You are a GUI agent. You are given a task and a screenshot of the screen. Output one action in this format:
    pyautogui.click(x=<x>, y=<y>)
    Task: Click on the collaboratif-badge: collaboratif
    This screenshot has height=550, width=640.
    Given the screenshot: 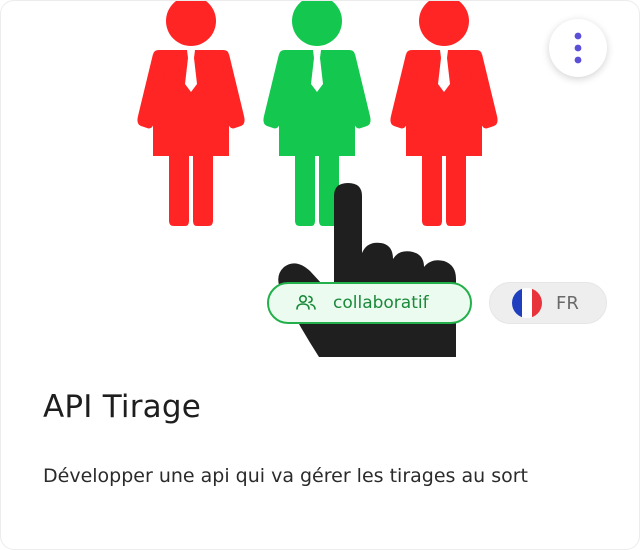 What is the action you would take?
    pyautogui.click(x=369, y=303)
    